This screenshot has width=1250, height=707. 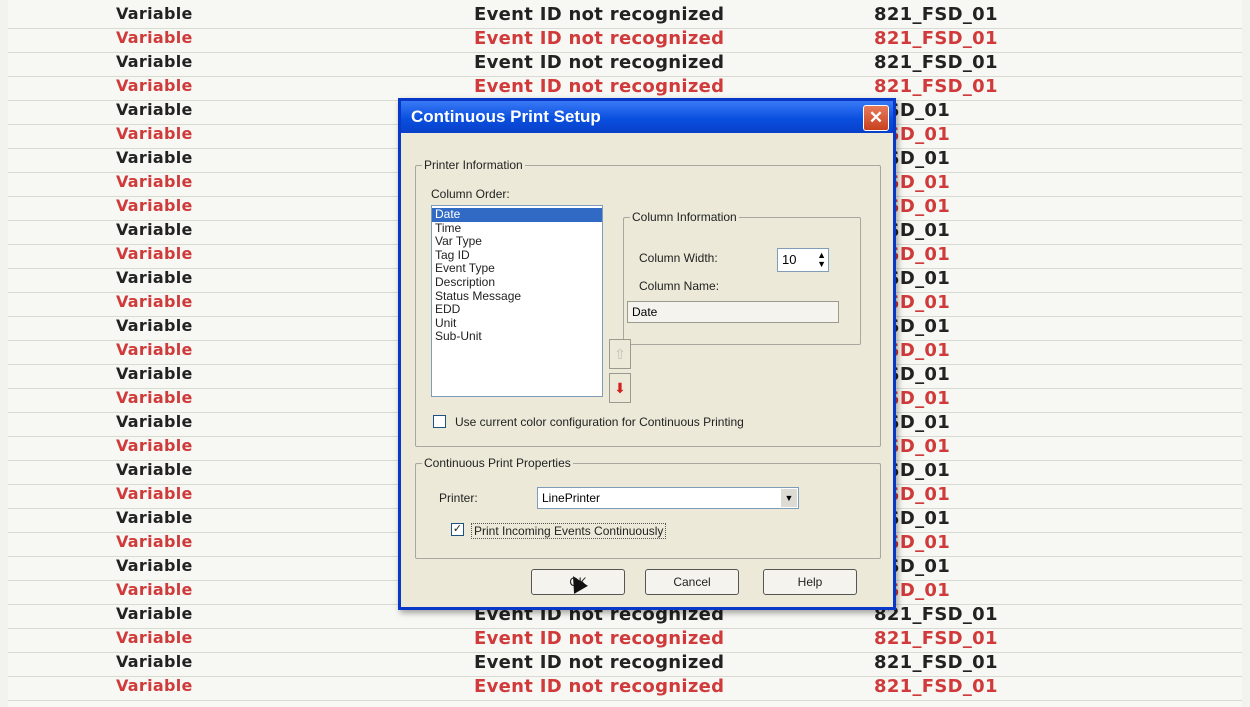 I want to click on column-width-label: Column Width:, so click(x=678, y=258).